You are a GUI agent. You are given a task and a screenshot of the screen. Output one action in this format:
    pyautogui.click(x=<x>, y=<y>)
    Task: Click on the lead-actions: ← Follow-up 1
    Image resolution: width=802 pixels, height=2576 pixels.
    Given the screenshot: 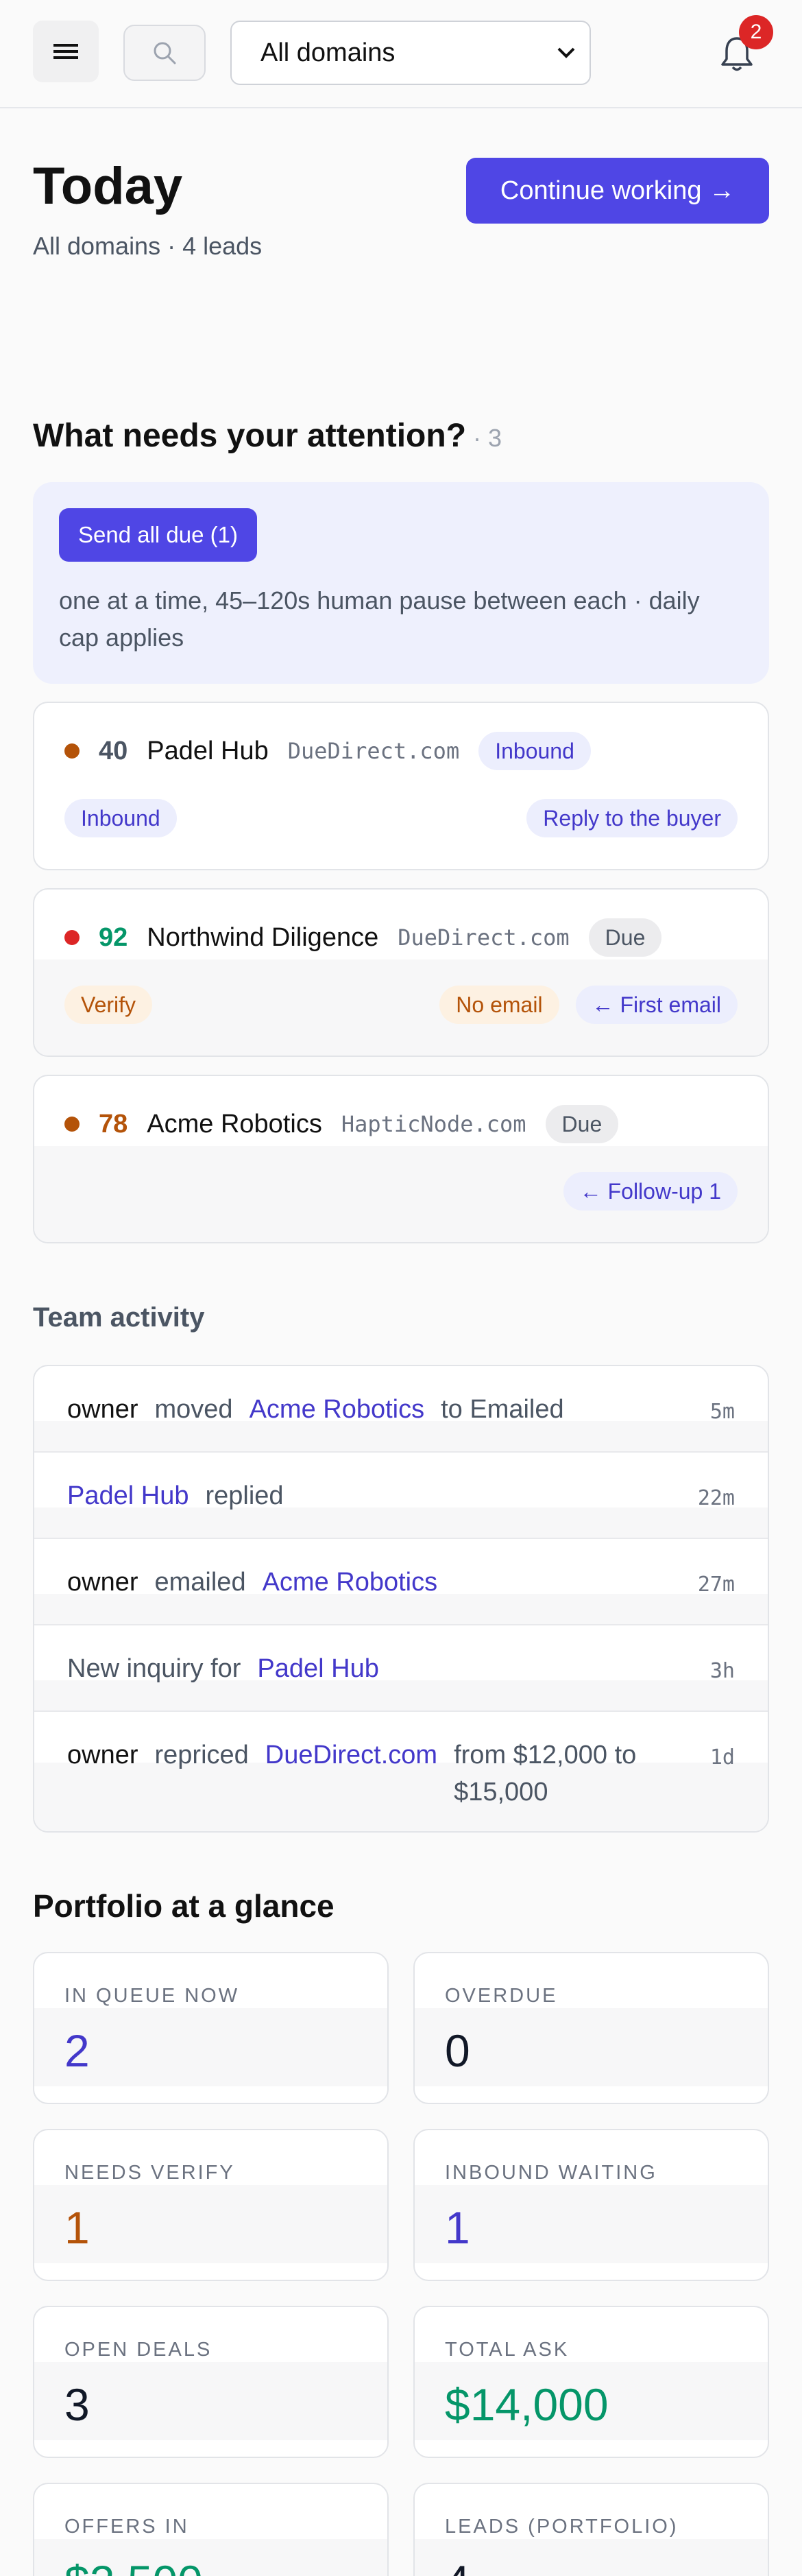 What is the action you would take?
    pyautogui.click(x=401, y=1191)
    